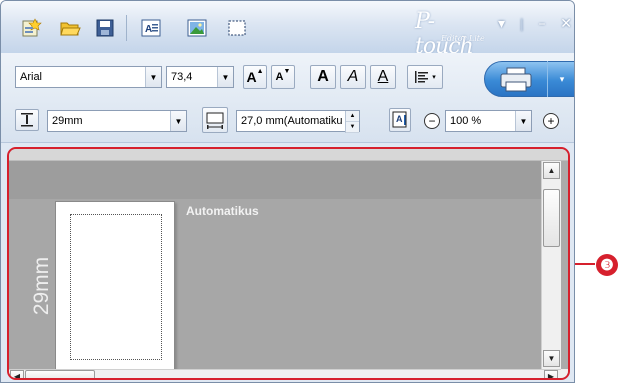 The image size is (621, 383). What do you see at coordinates (287, 71) in the screenshot?
I see `down-arrow-icon: ▼` at bounding box center [287, 71].